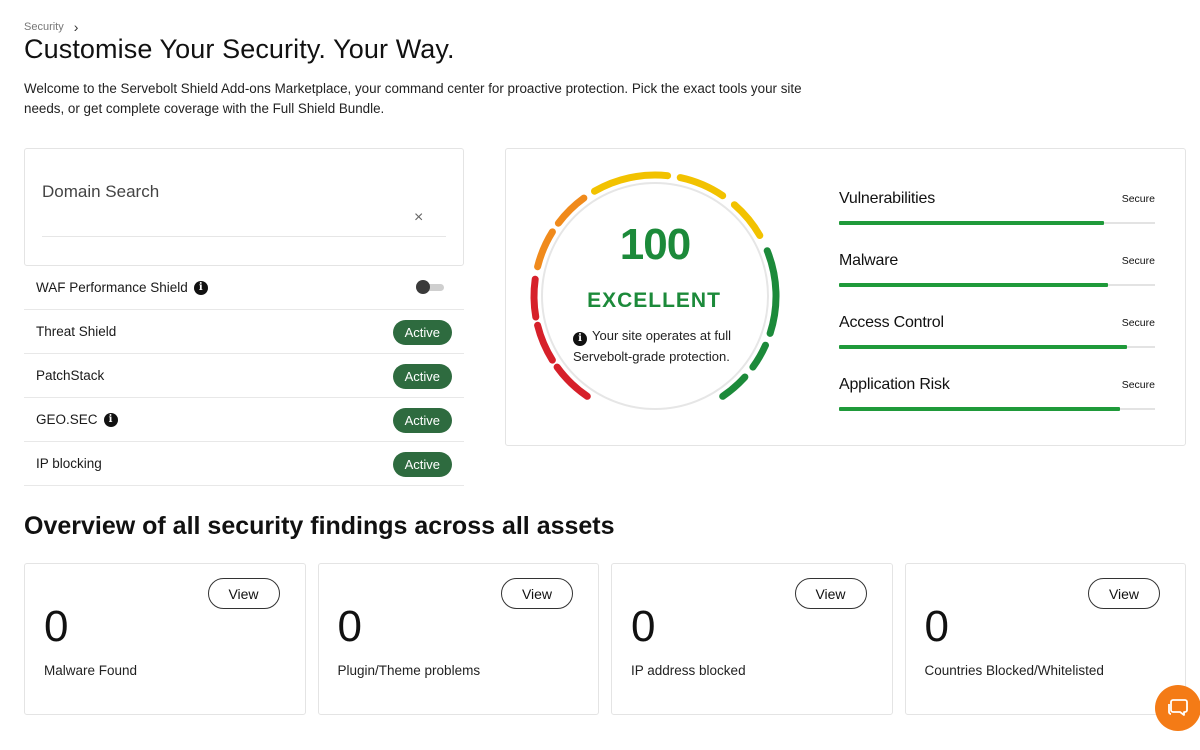  Describe the element at coordinates (244, 207) in the screenshot. I see `domain-search-card: Domain Search ×` at that location.